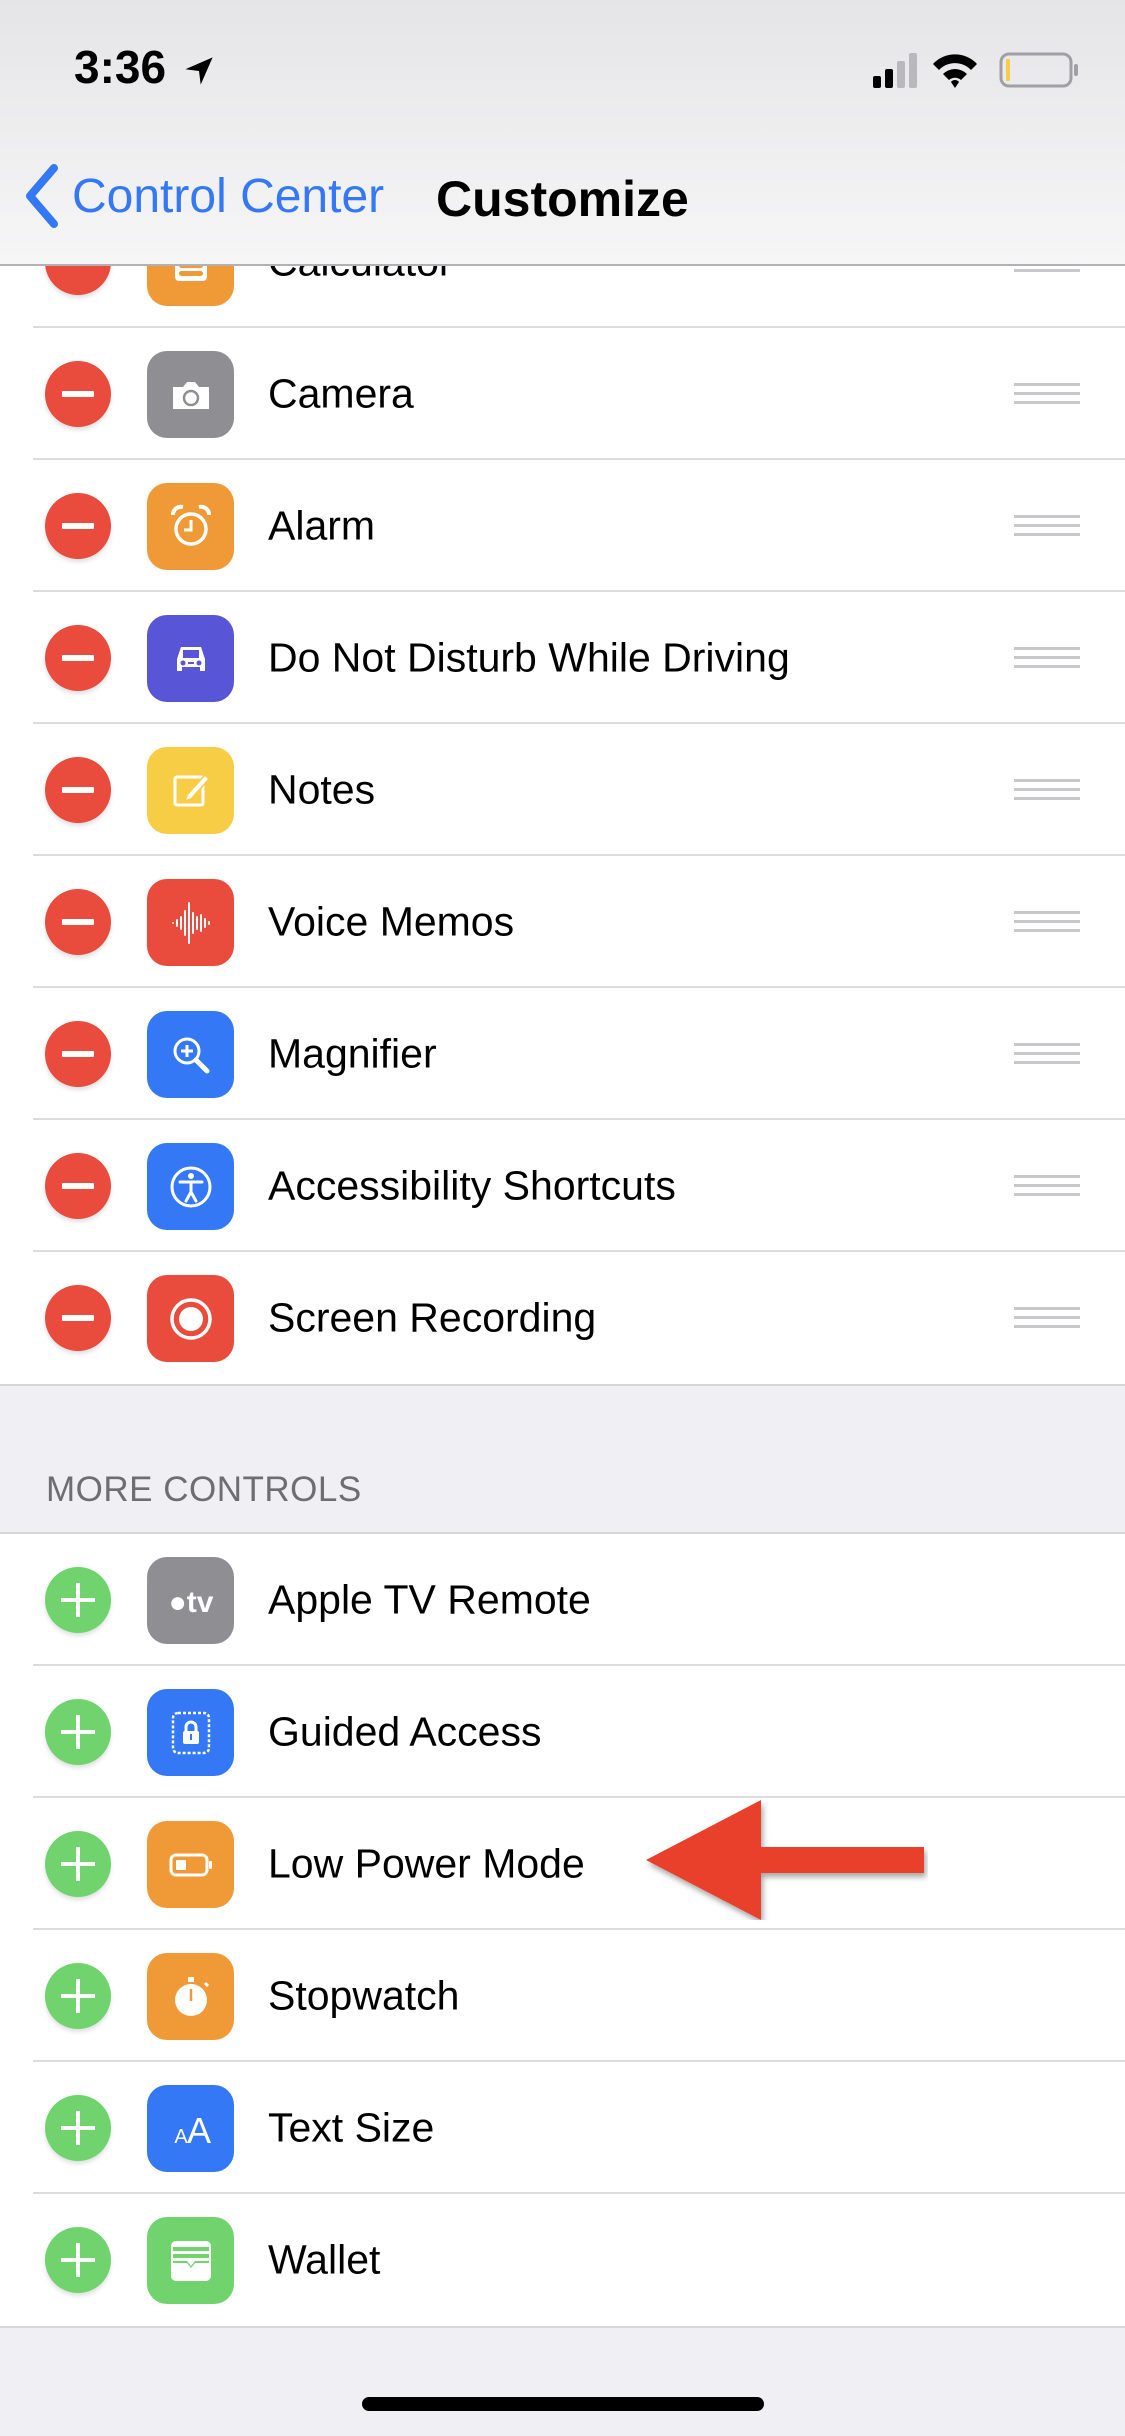 The height and width of the screenshot is (2436, 1125). I want to click on wifi-icon, so click(955, 71).